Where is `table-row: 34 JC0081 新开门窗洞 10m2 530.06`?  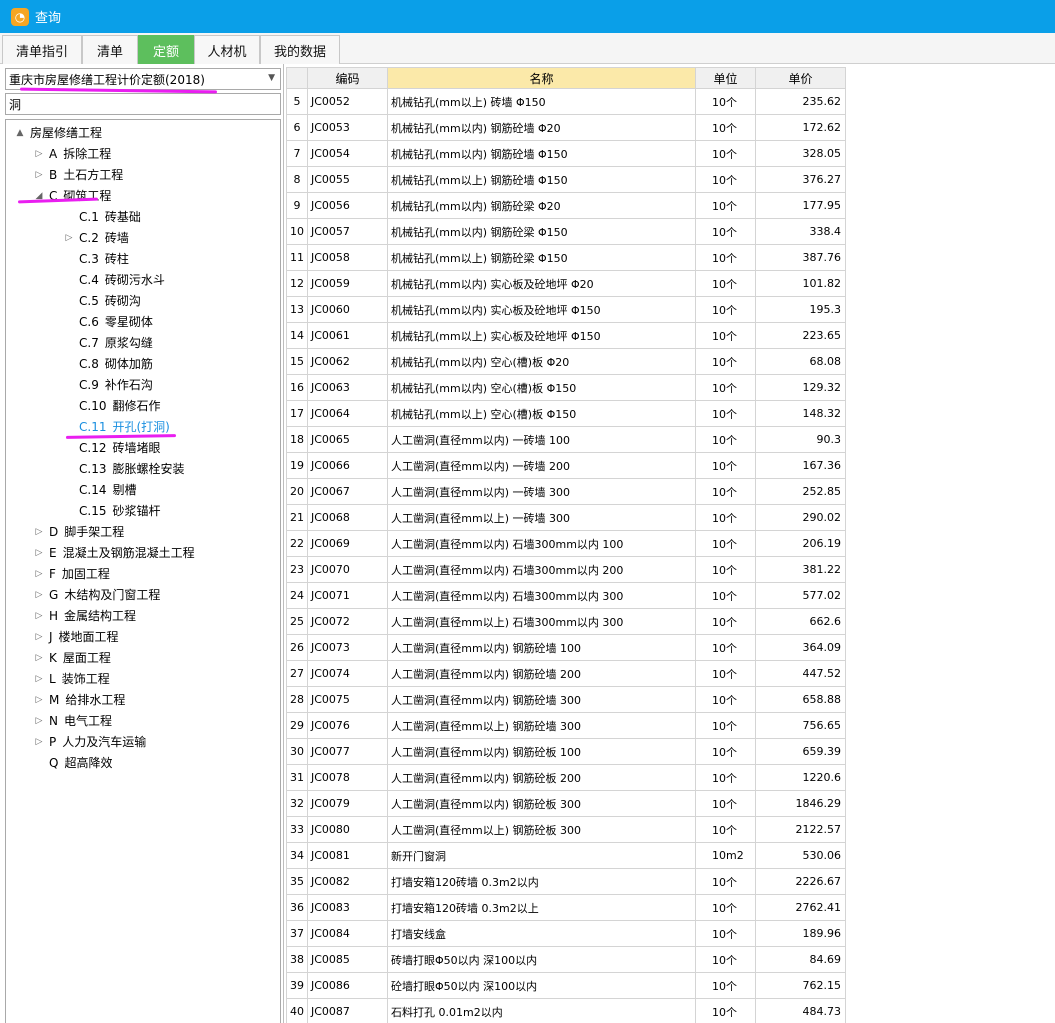
table-row: 34 JC0081 新开门窗洞 10m2 530.06 is located at coordinates (566, 855).